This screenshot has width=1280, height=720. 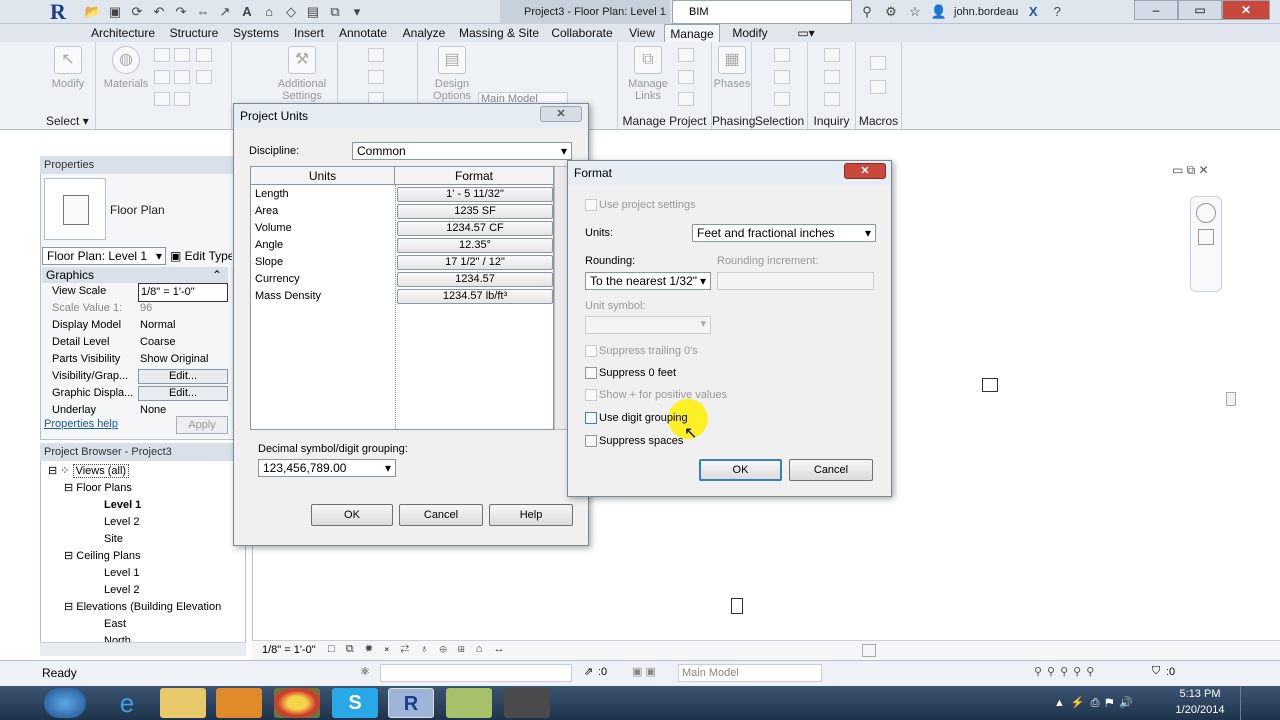 I want to click on notes-app-icon, so click(x=469, y=703).